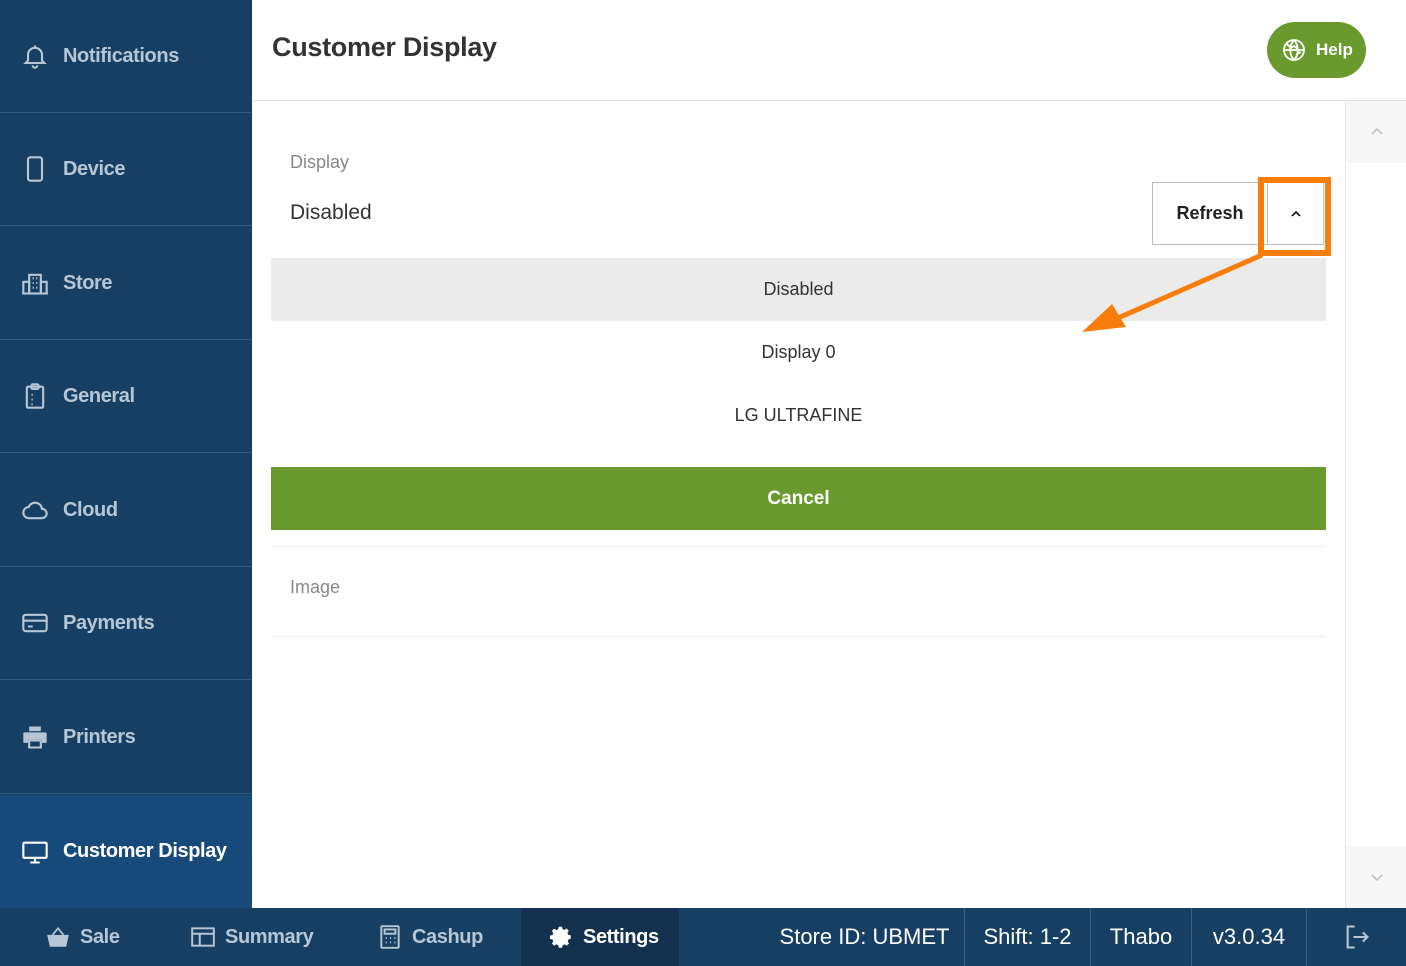 The height and width of the screenshot is (966, 1406). I want to click on sidebar-item-customer-display: Customer Display, so click(126, 851).